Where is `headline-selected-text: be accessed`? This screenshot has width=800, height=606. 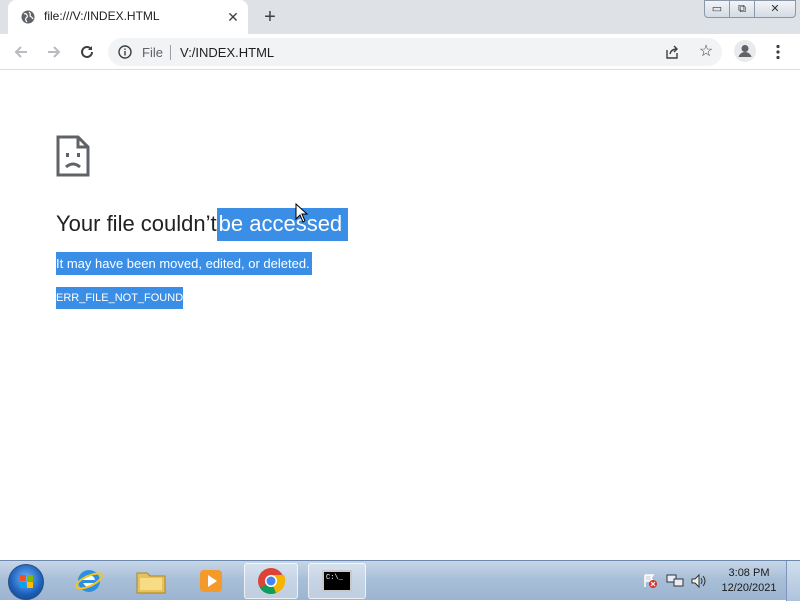
headline-selected-text: be accessed is located at coordinates (282, 224).